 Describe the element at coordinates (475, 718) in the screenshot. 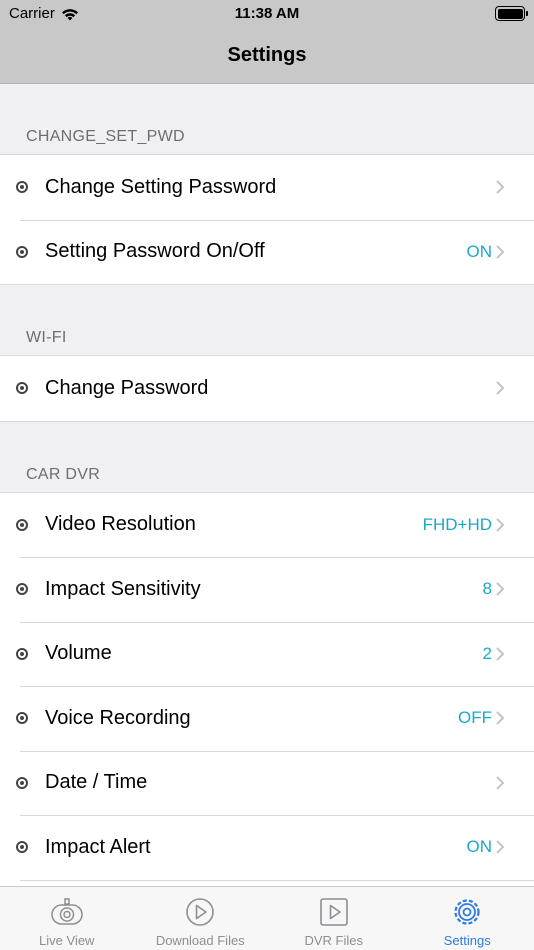

I see `row-value: OFF` at that location.